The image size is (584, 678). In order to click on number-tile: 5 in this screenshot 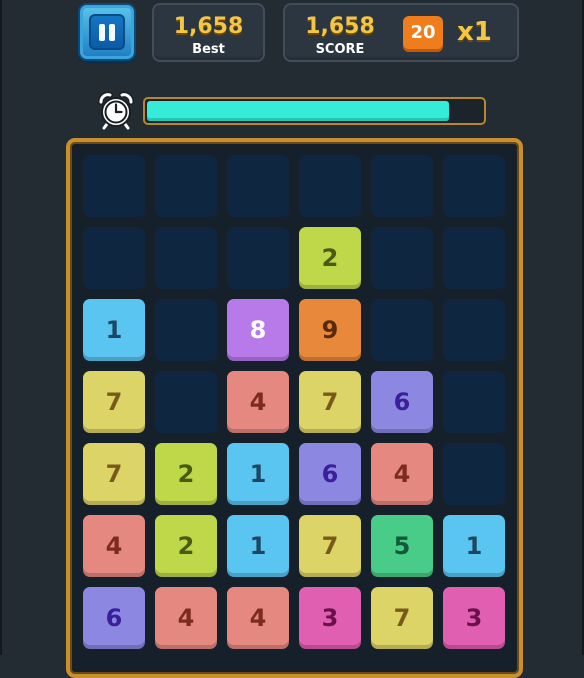, I will do `click(402, 546)`.